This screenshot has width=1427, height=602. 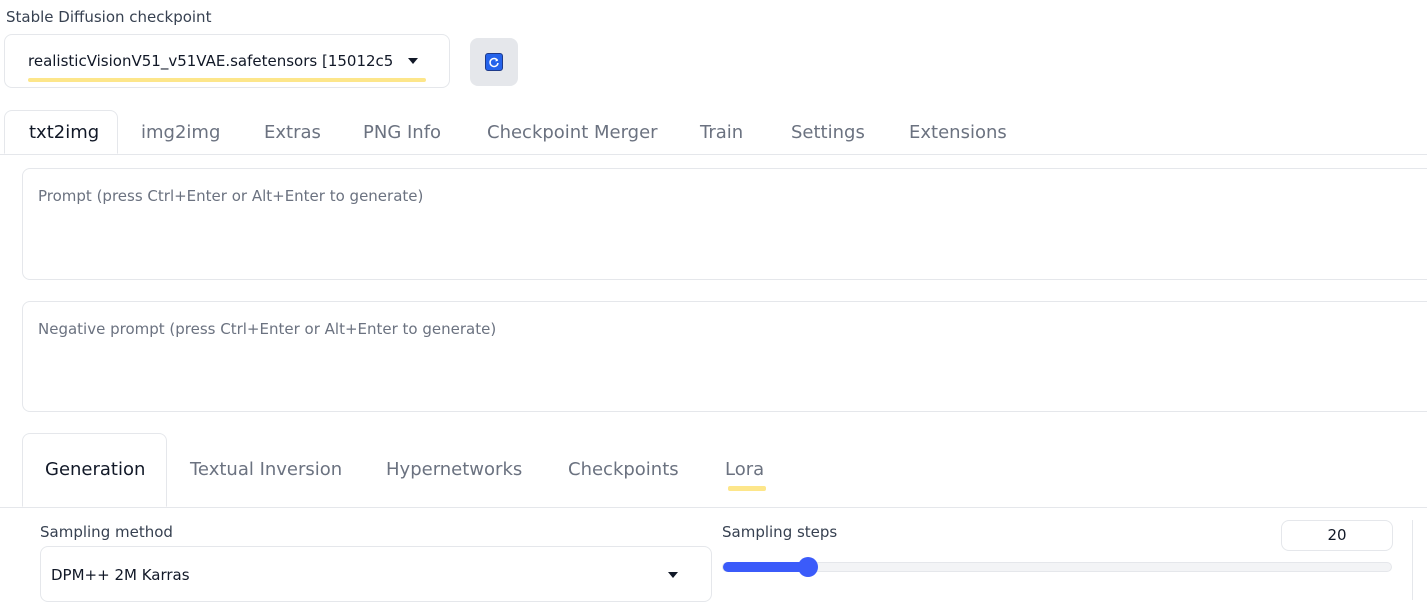 What do you see at coordinates (1057, 567) in the screenshot?
I see `sampling-steps-slider` at bounding box center [1057, 567].